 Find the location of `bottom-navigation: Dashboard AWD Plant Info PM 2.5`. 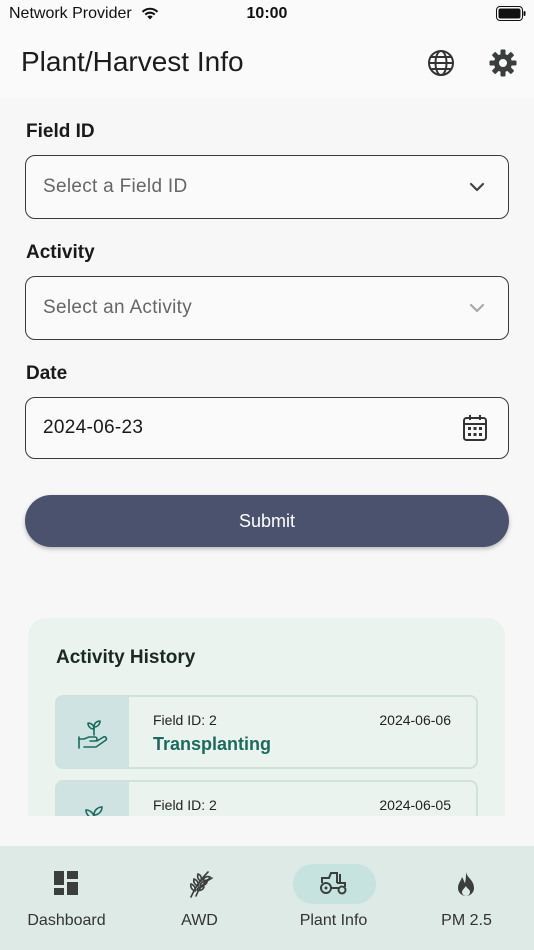

bottom-navigation: Dashboard AWD Plant Info PM 2.5 is located at coordinates (267, 898).